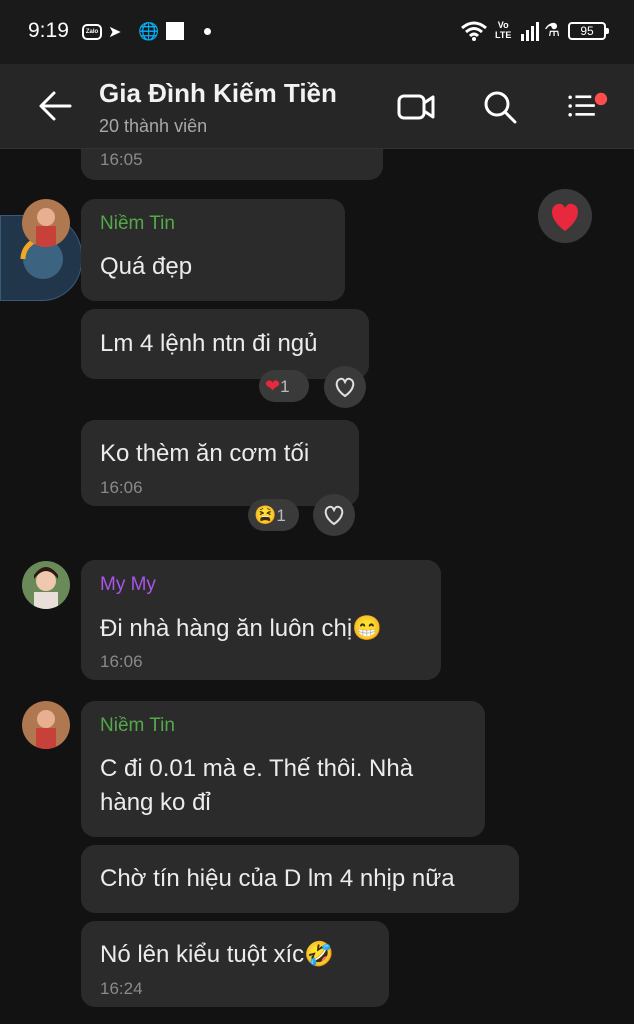 The height and width of the screenshot is (1024, 634). I want to click on notification-dot-icon, so click(207, 31).